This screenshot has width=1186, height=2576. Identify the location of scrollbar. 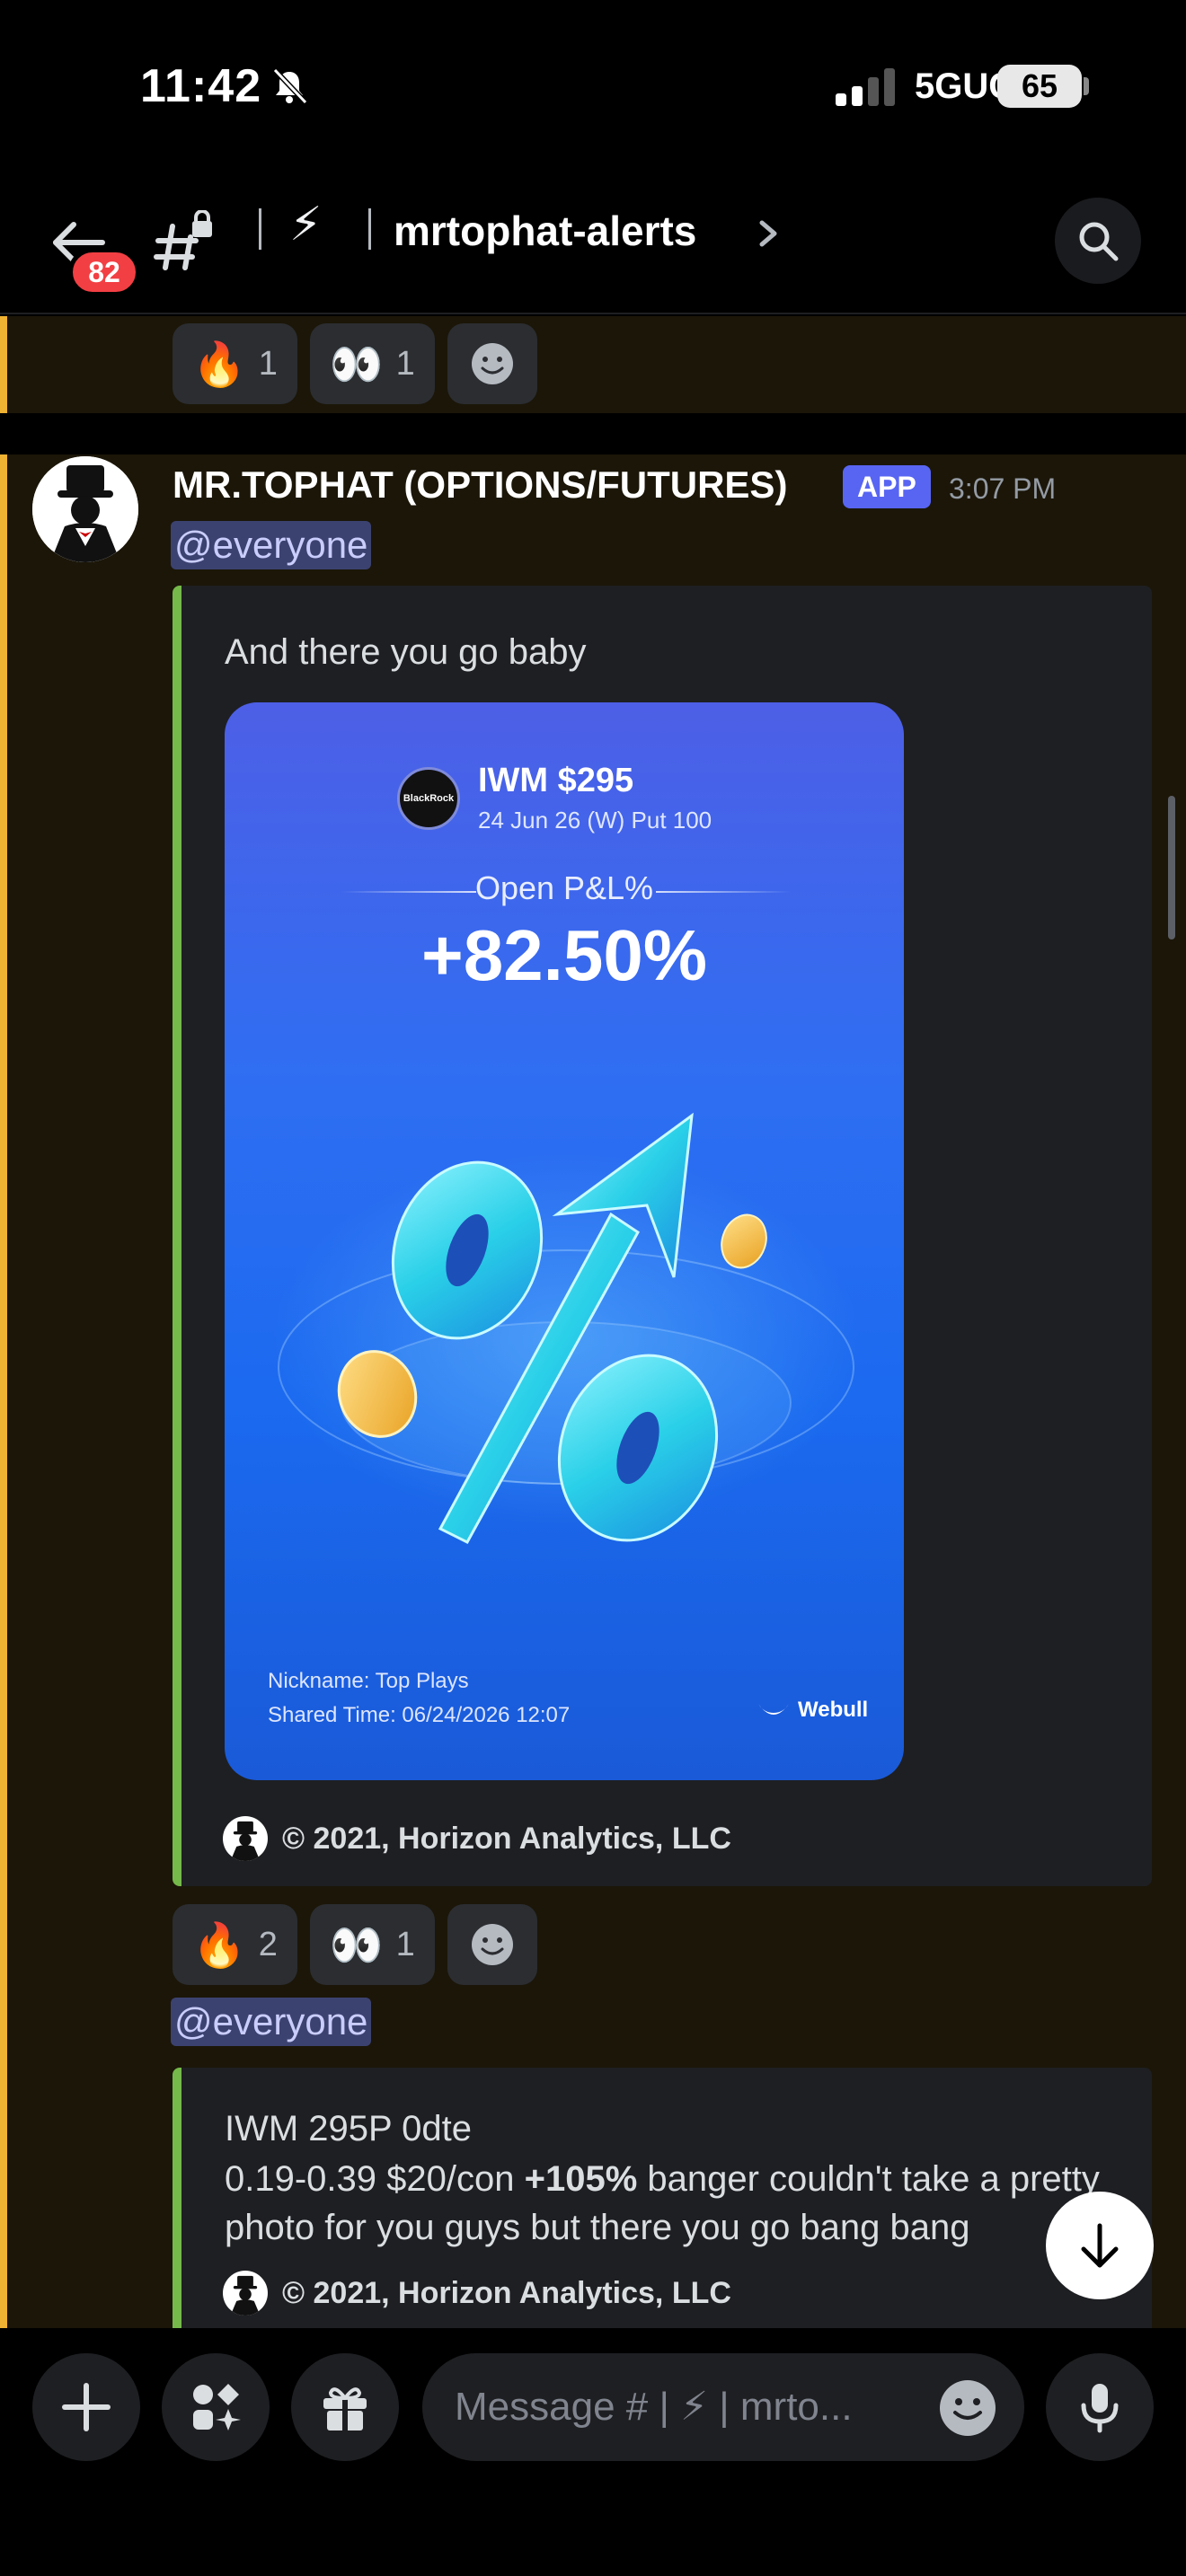
(1171, 868).